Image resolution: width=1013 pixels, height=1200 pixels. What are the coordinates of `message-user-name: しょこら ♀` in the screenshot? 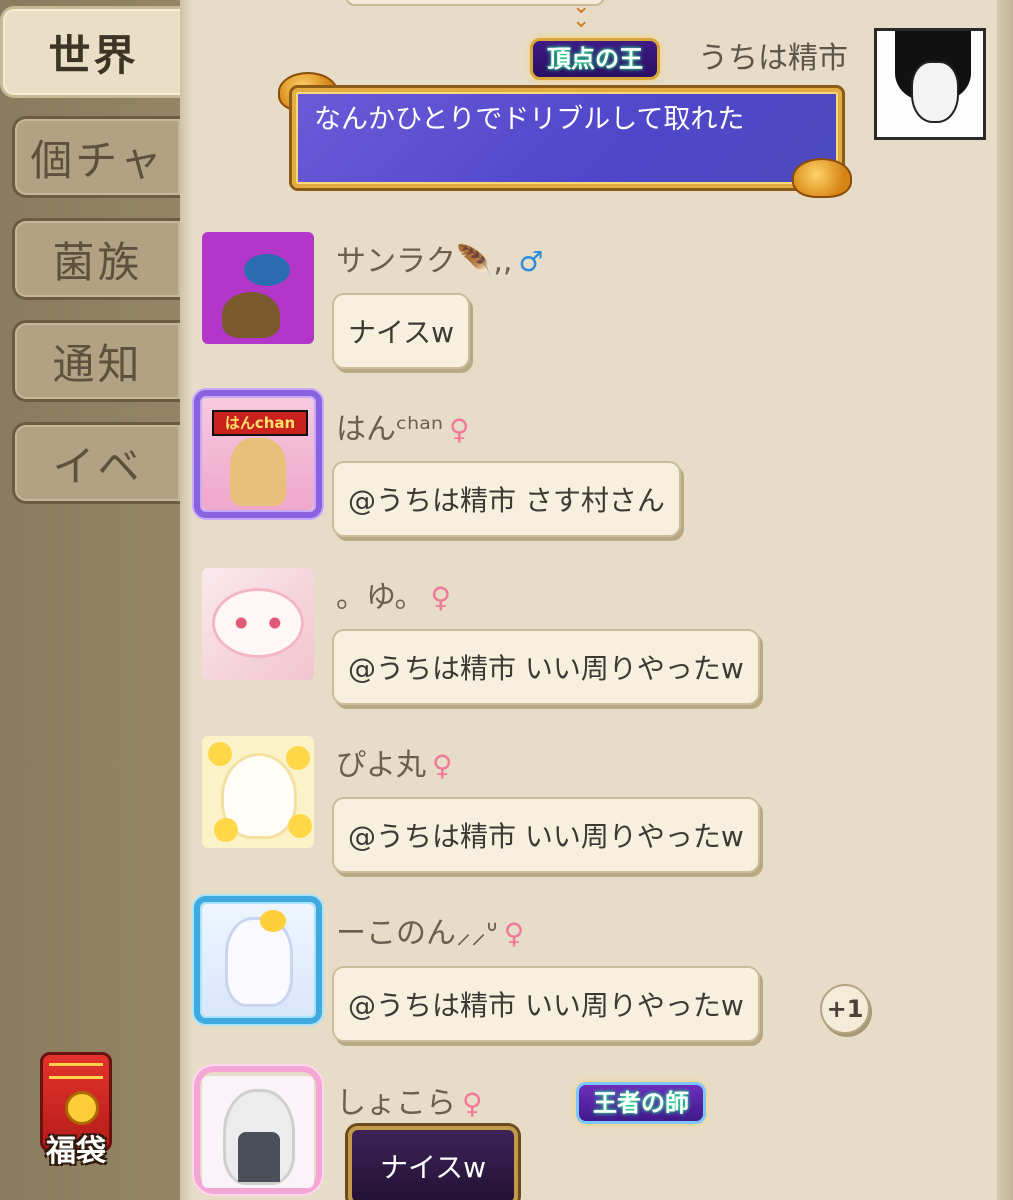 It's located at (409, 1100).